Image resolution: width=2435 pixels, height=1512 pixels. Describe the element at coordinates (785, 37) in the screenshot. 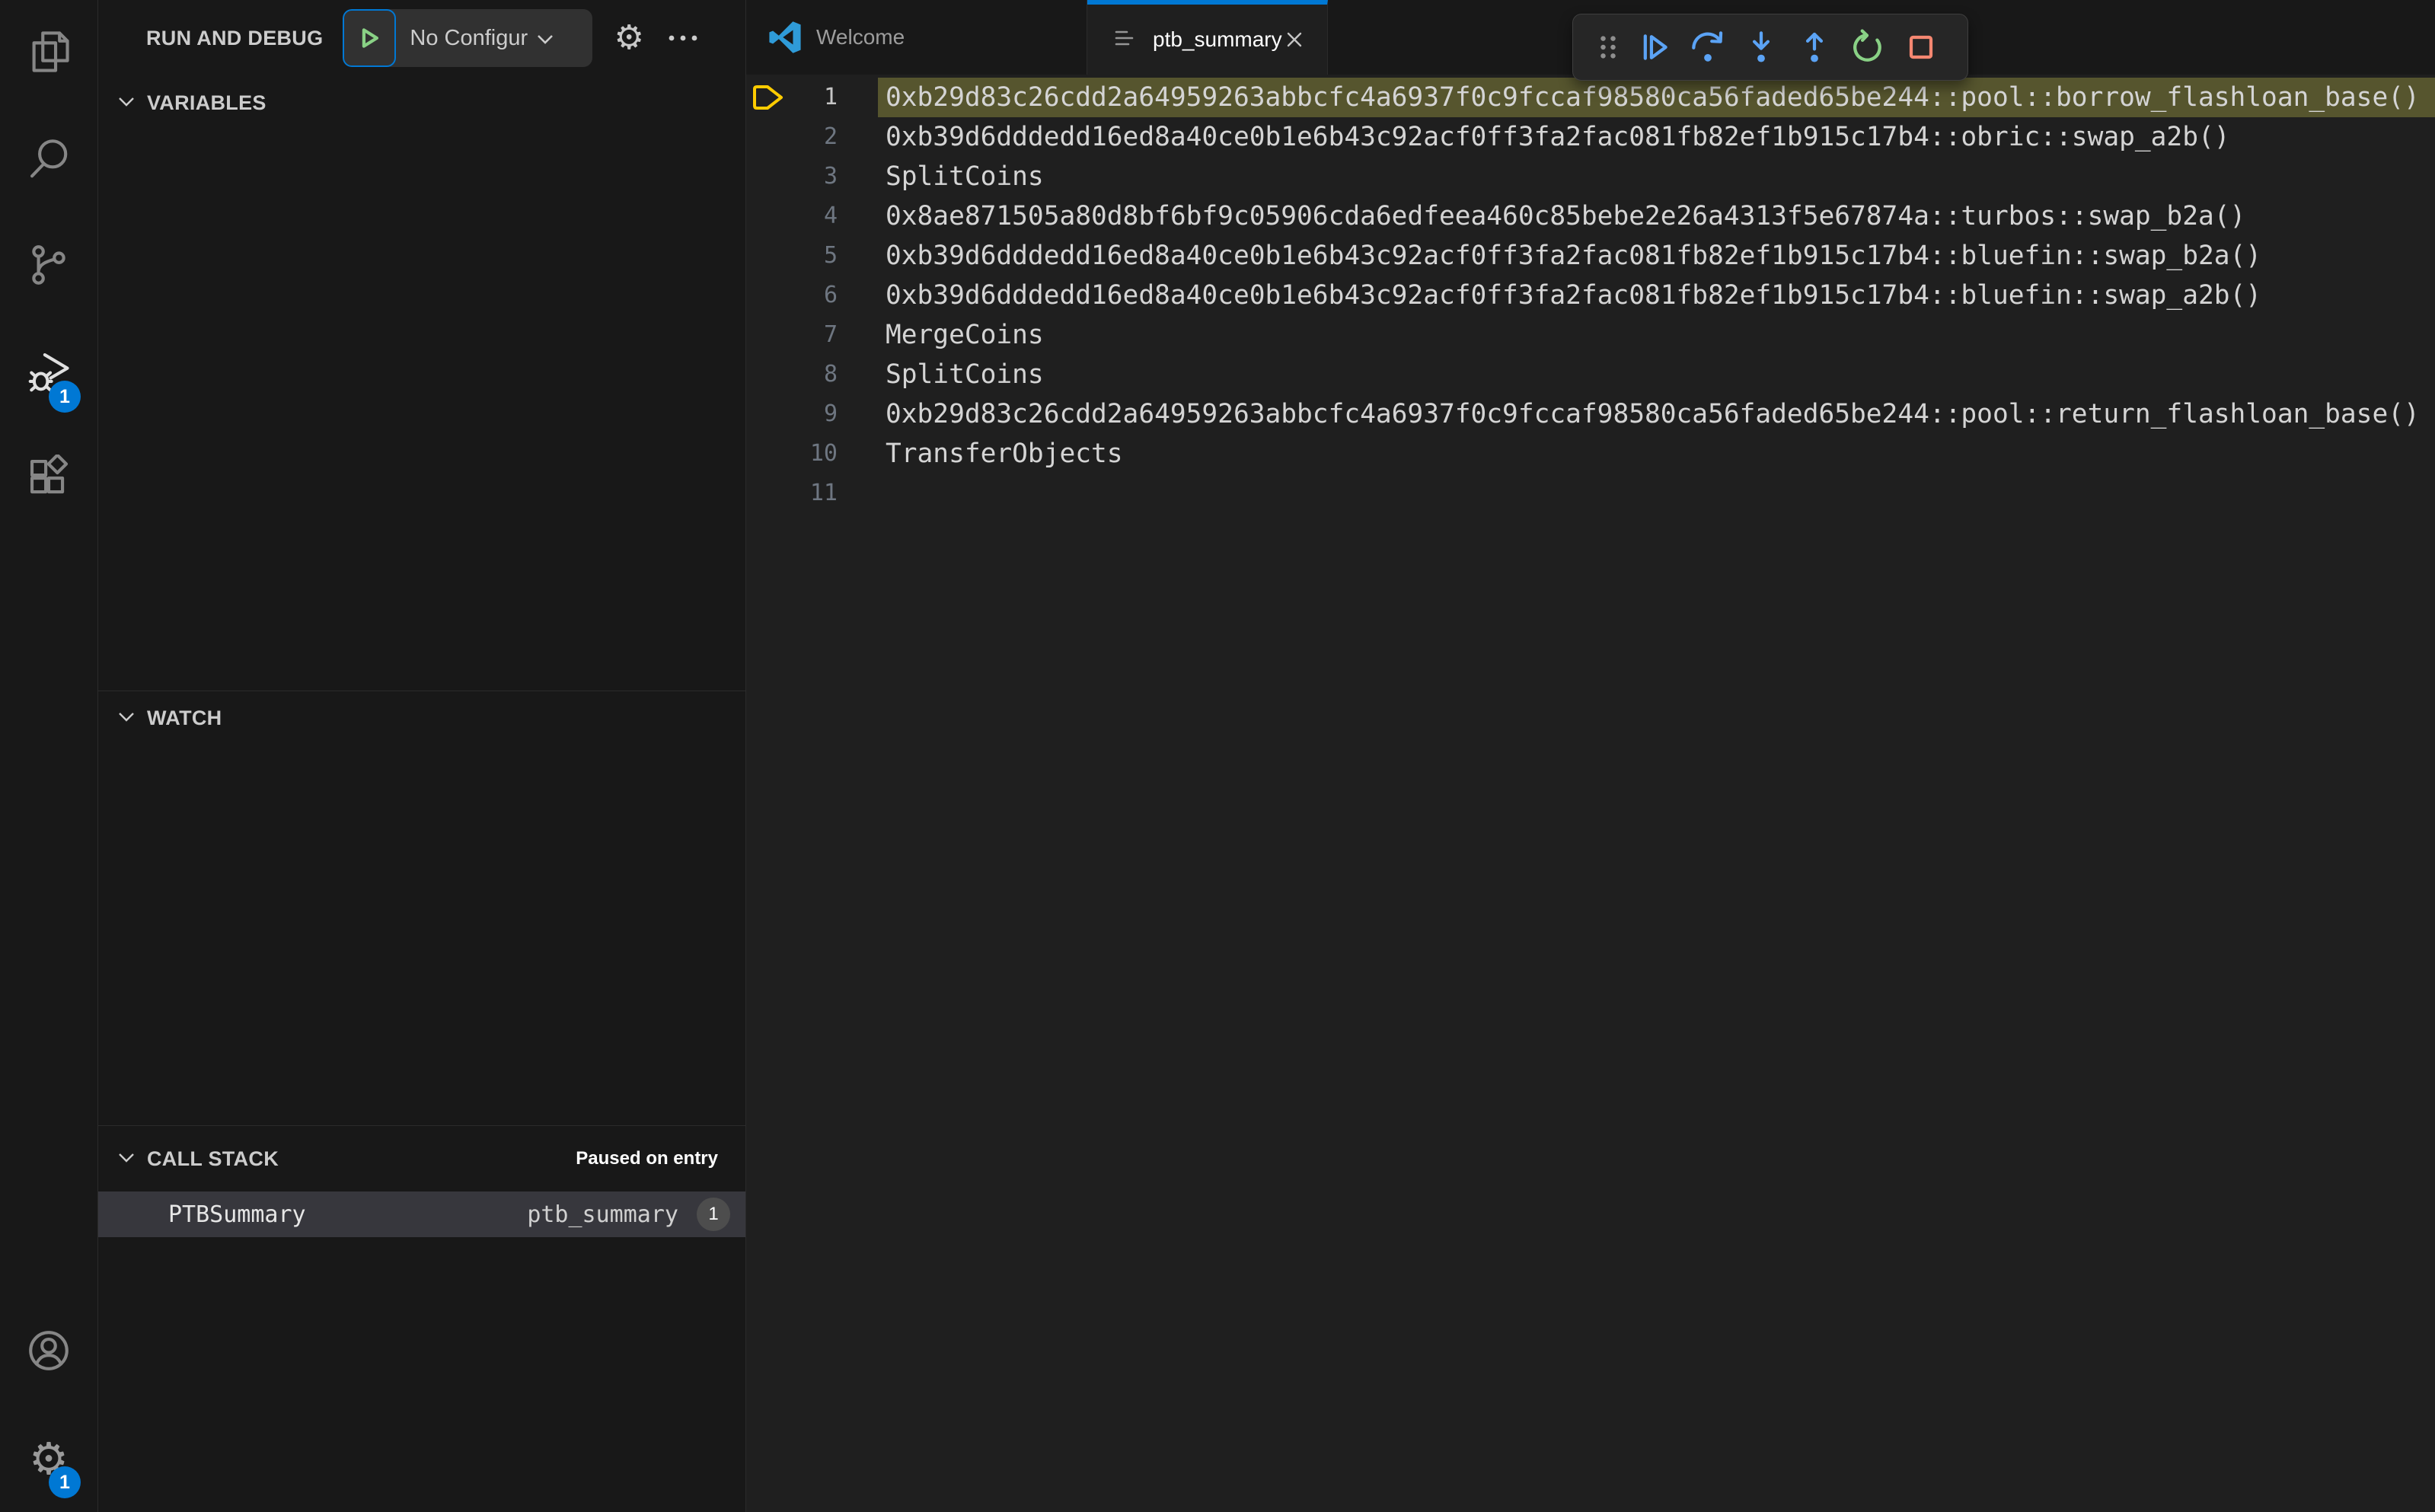

I see `vscode-logo-icon` at that location.